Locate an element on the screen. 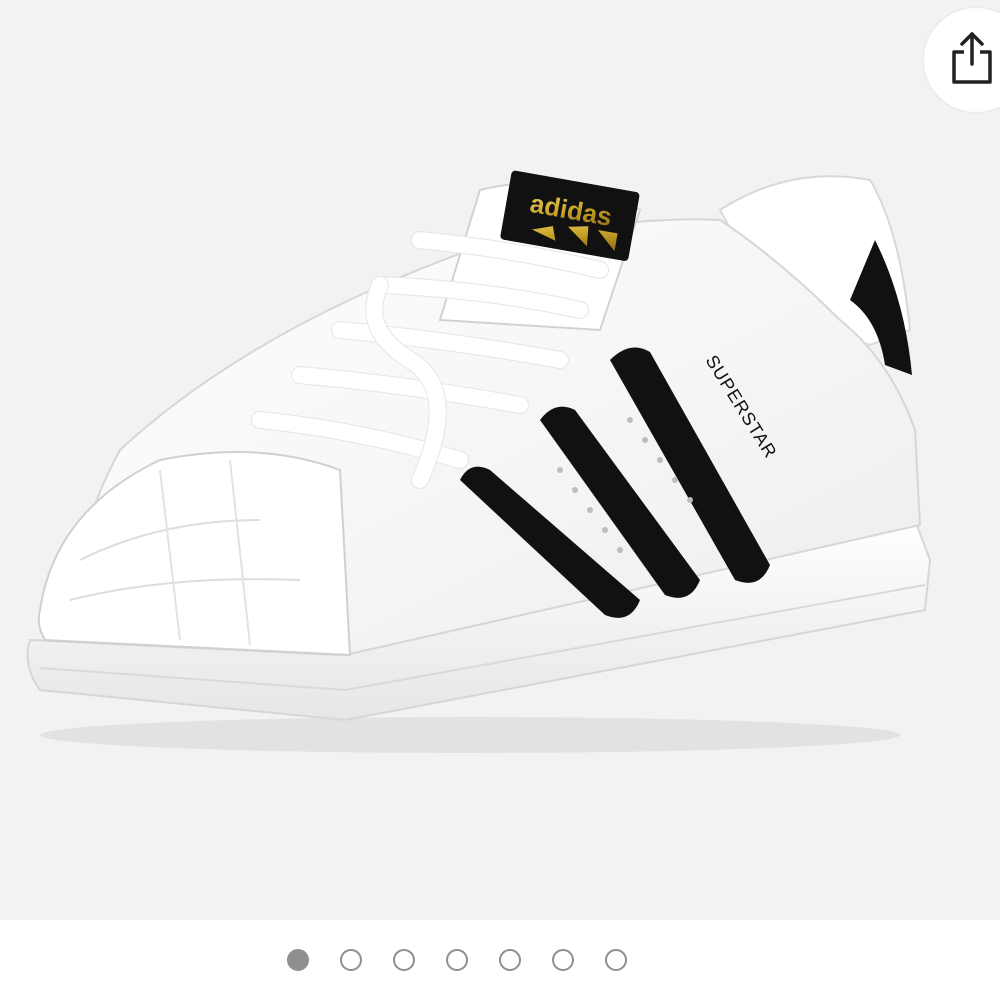  carousel-dots is located at coordinates (457, 960).